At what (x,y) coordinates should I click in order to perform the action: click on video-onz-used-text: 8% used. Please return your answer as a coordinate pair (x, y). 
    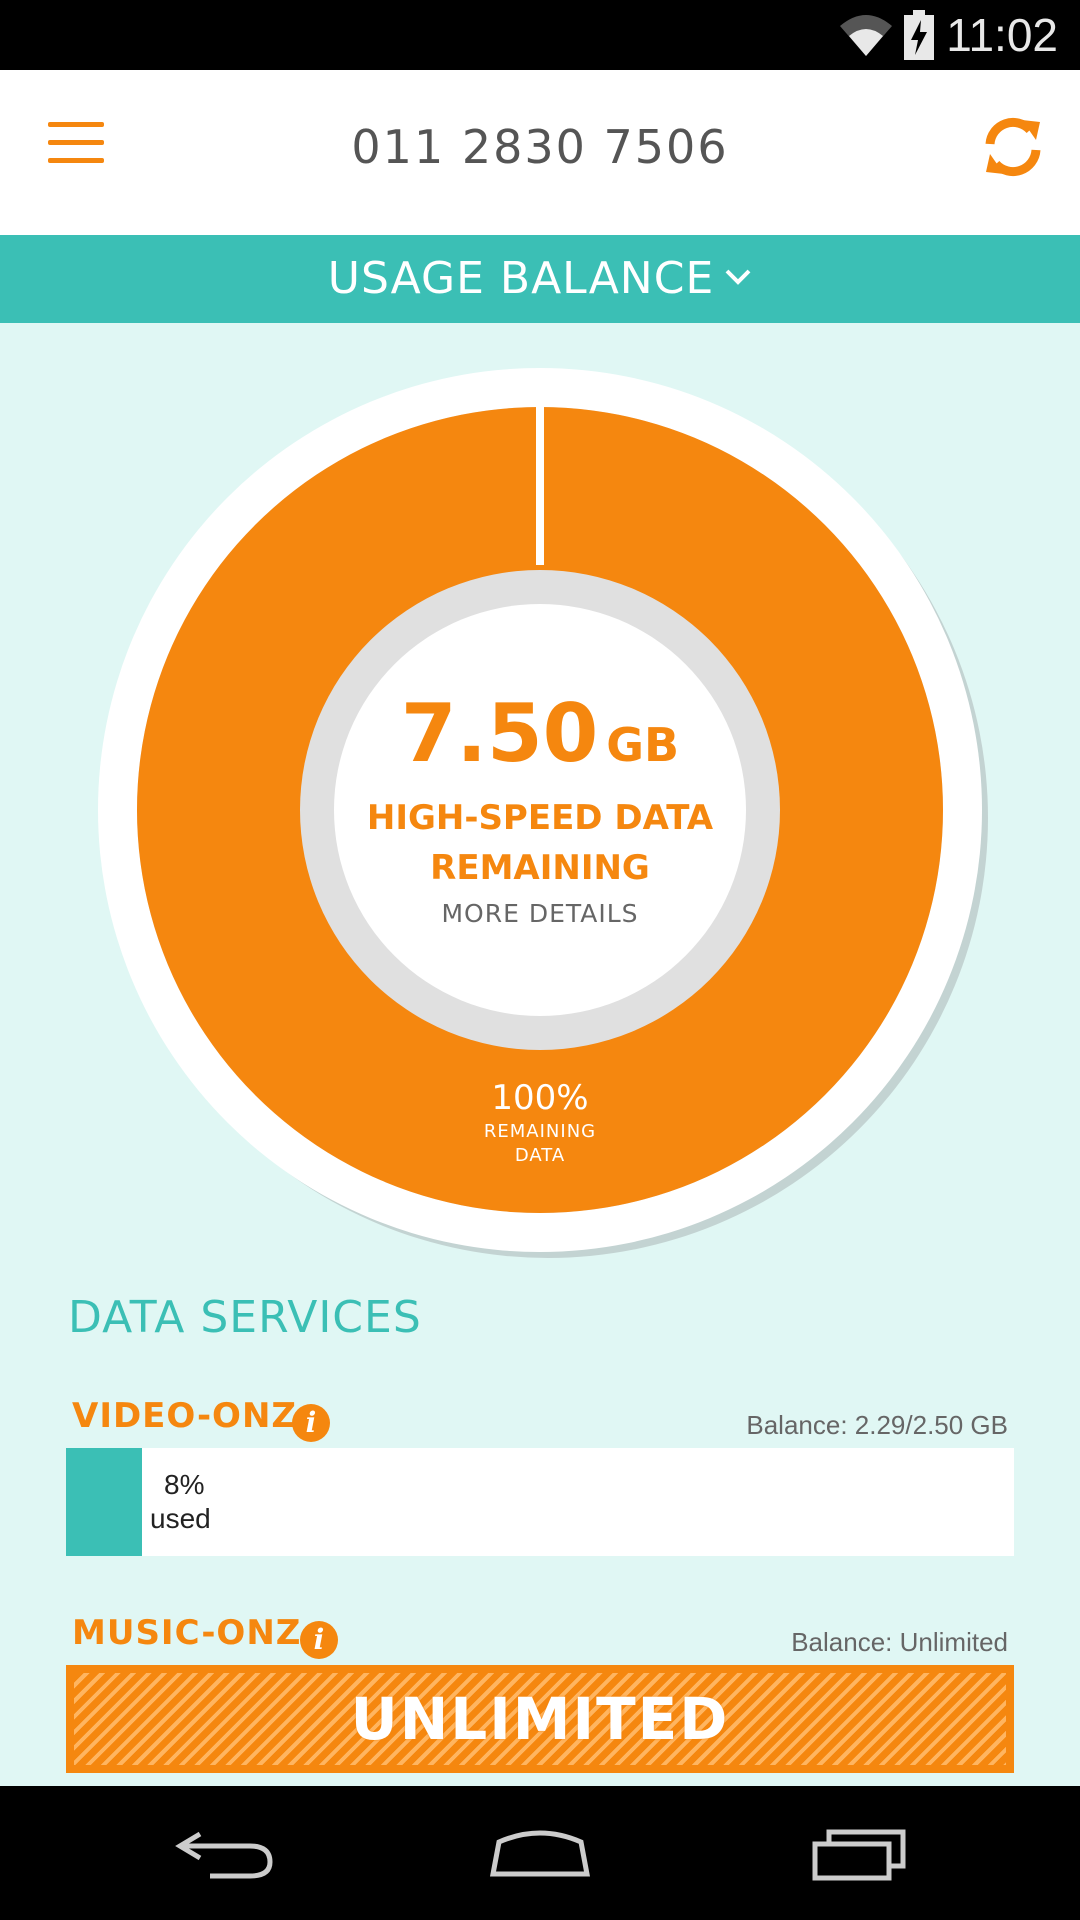
    Looking at the image, I should click on (180, 1502).